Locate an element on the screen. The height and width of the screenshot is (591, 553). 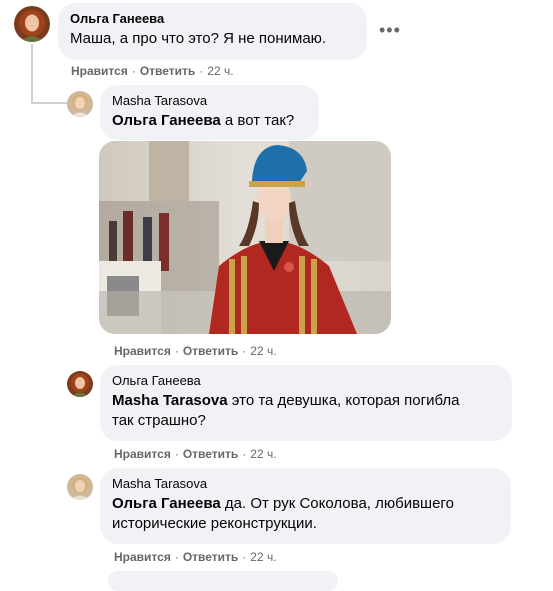
comment-bubble: Masha Tarasova Ольга Ганеева а вот так? is located at coordinates (209, 112).